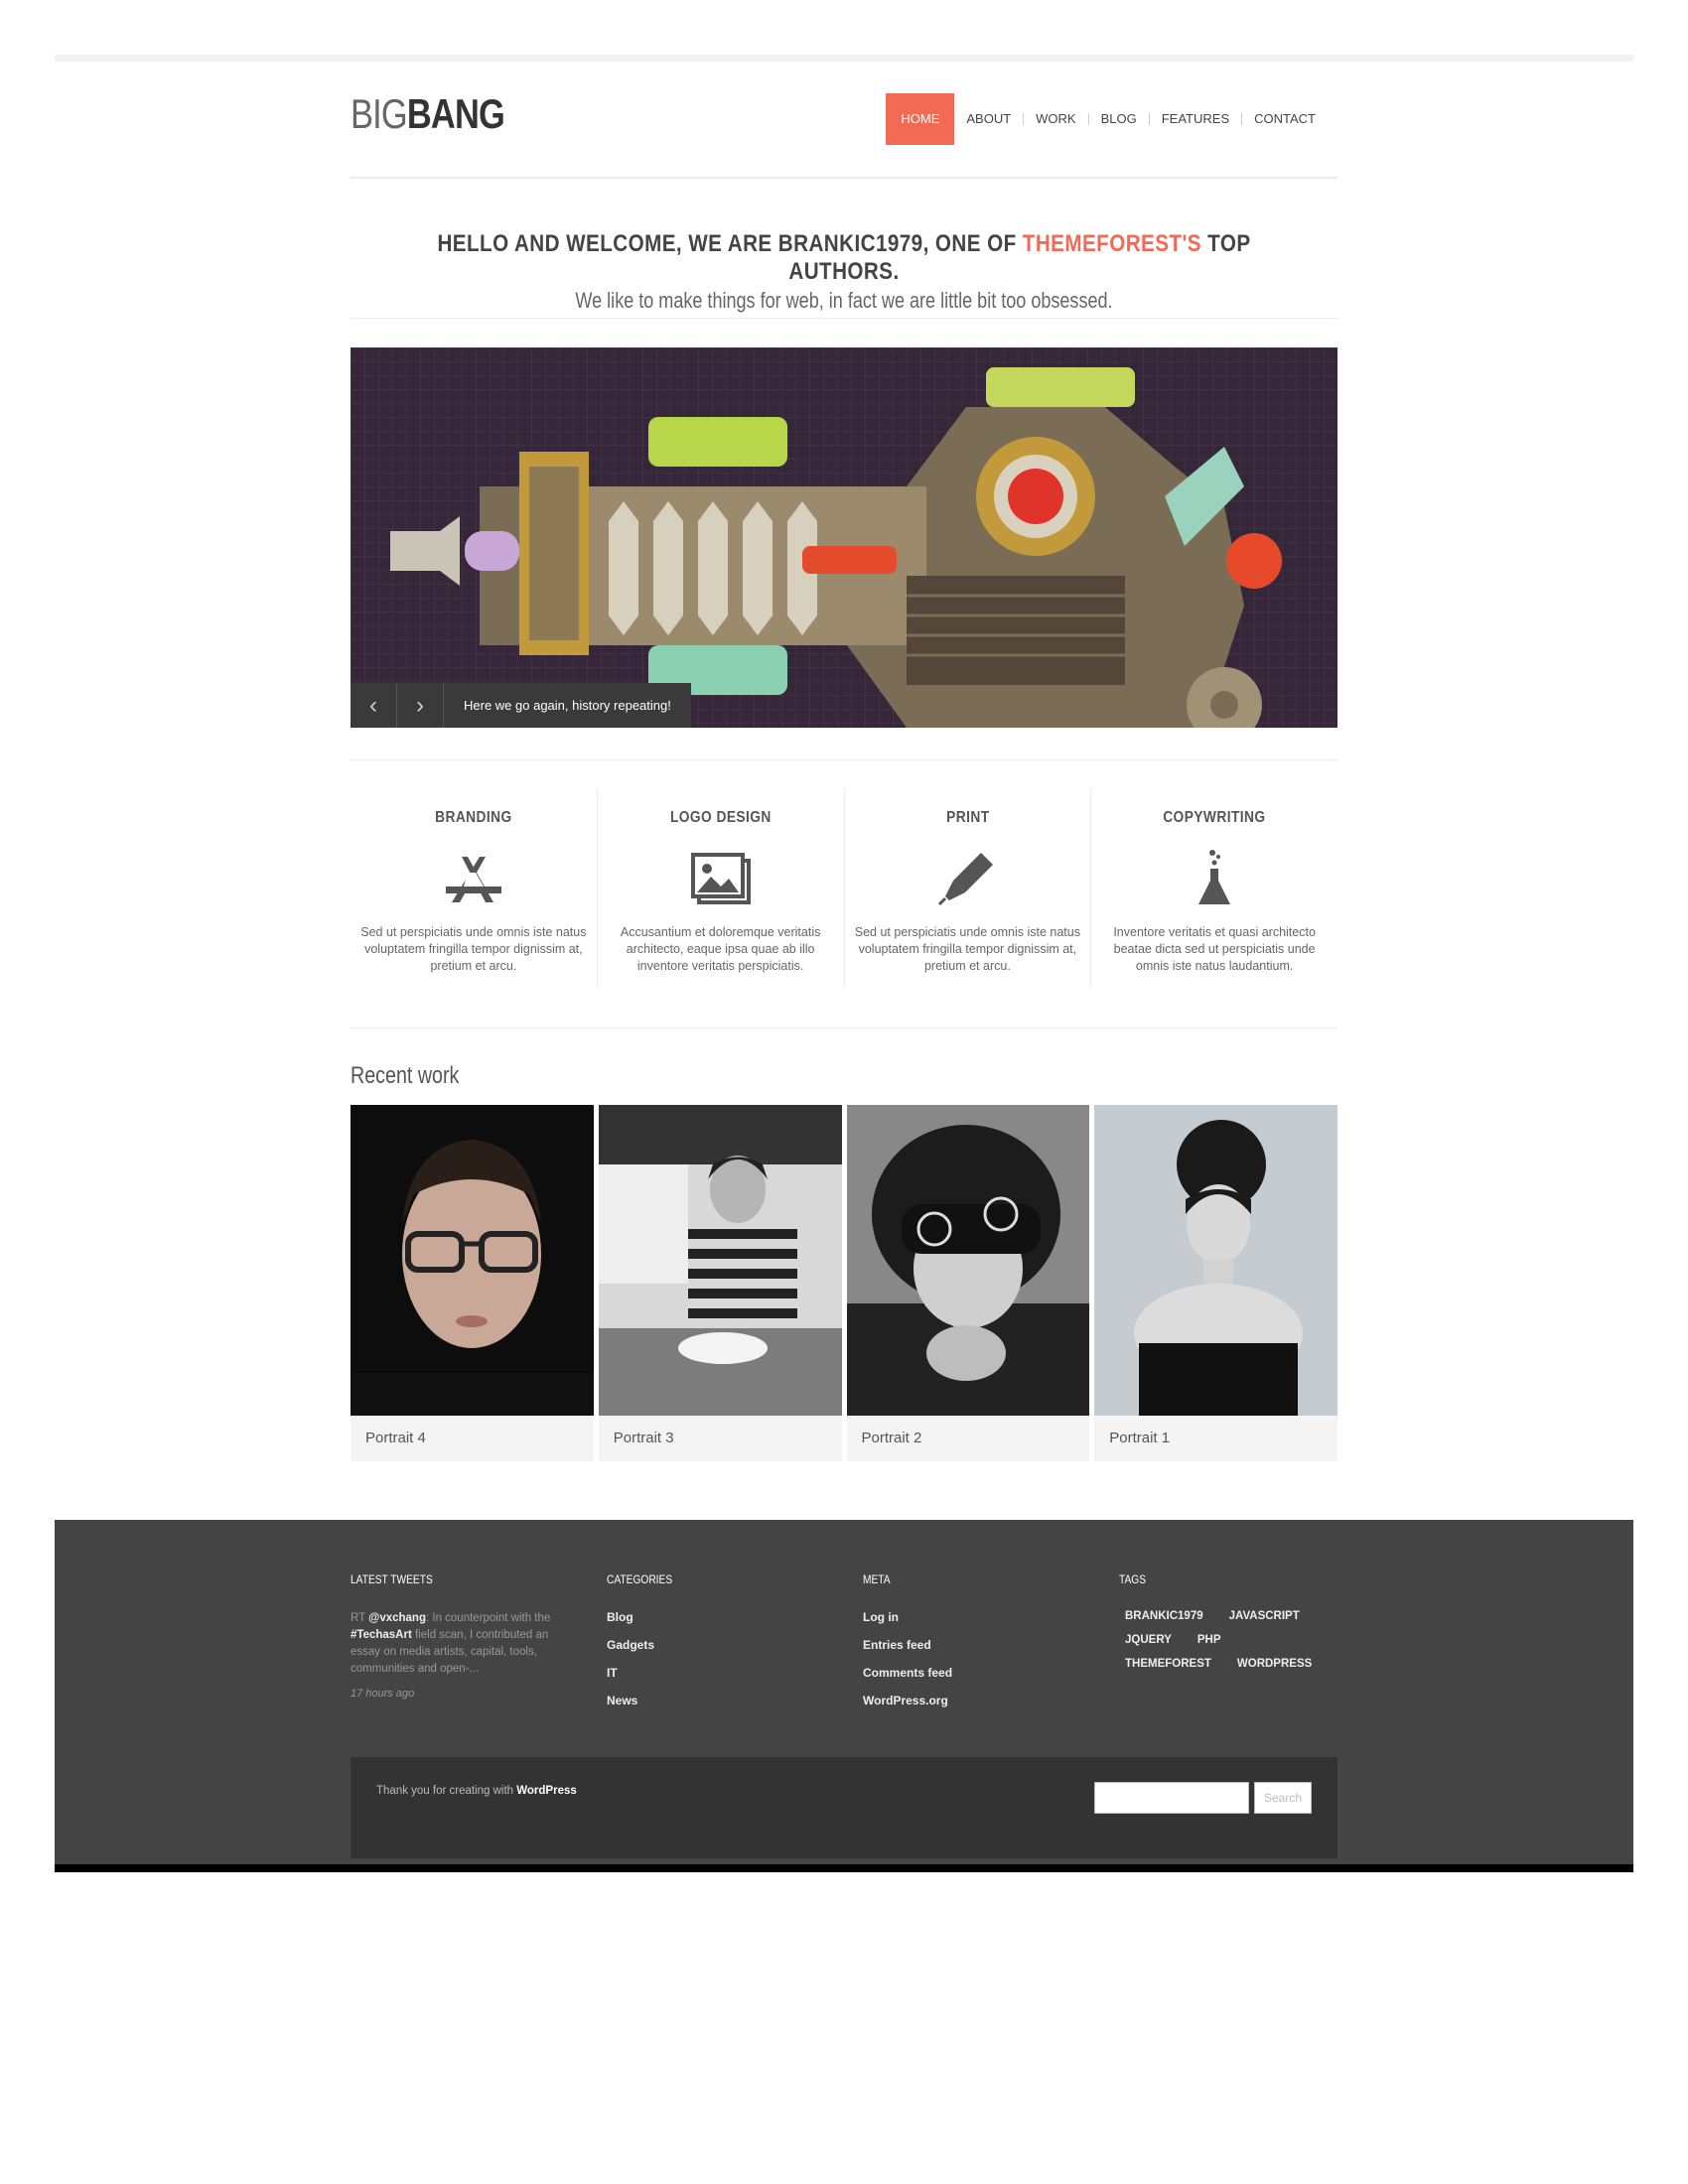 The width and height of the screenshot is (1688, 2184). I want to click on main-nav: HOME ABOUT WORK BLOG FEATURES CONTACT, so click(1107, 119).